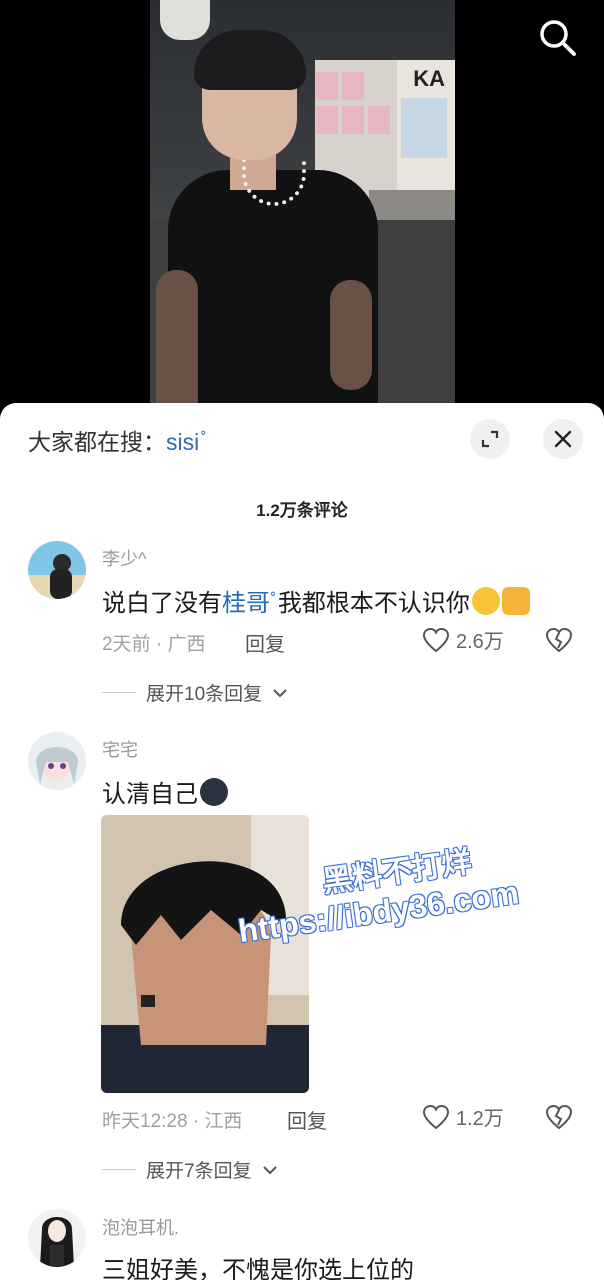  What do you see at coordinates (97, 442) in the screenshot?
I see `hot-search-label: 大家都在搜：` at bounding box center [97, 442].